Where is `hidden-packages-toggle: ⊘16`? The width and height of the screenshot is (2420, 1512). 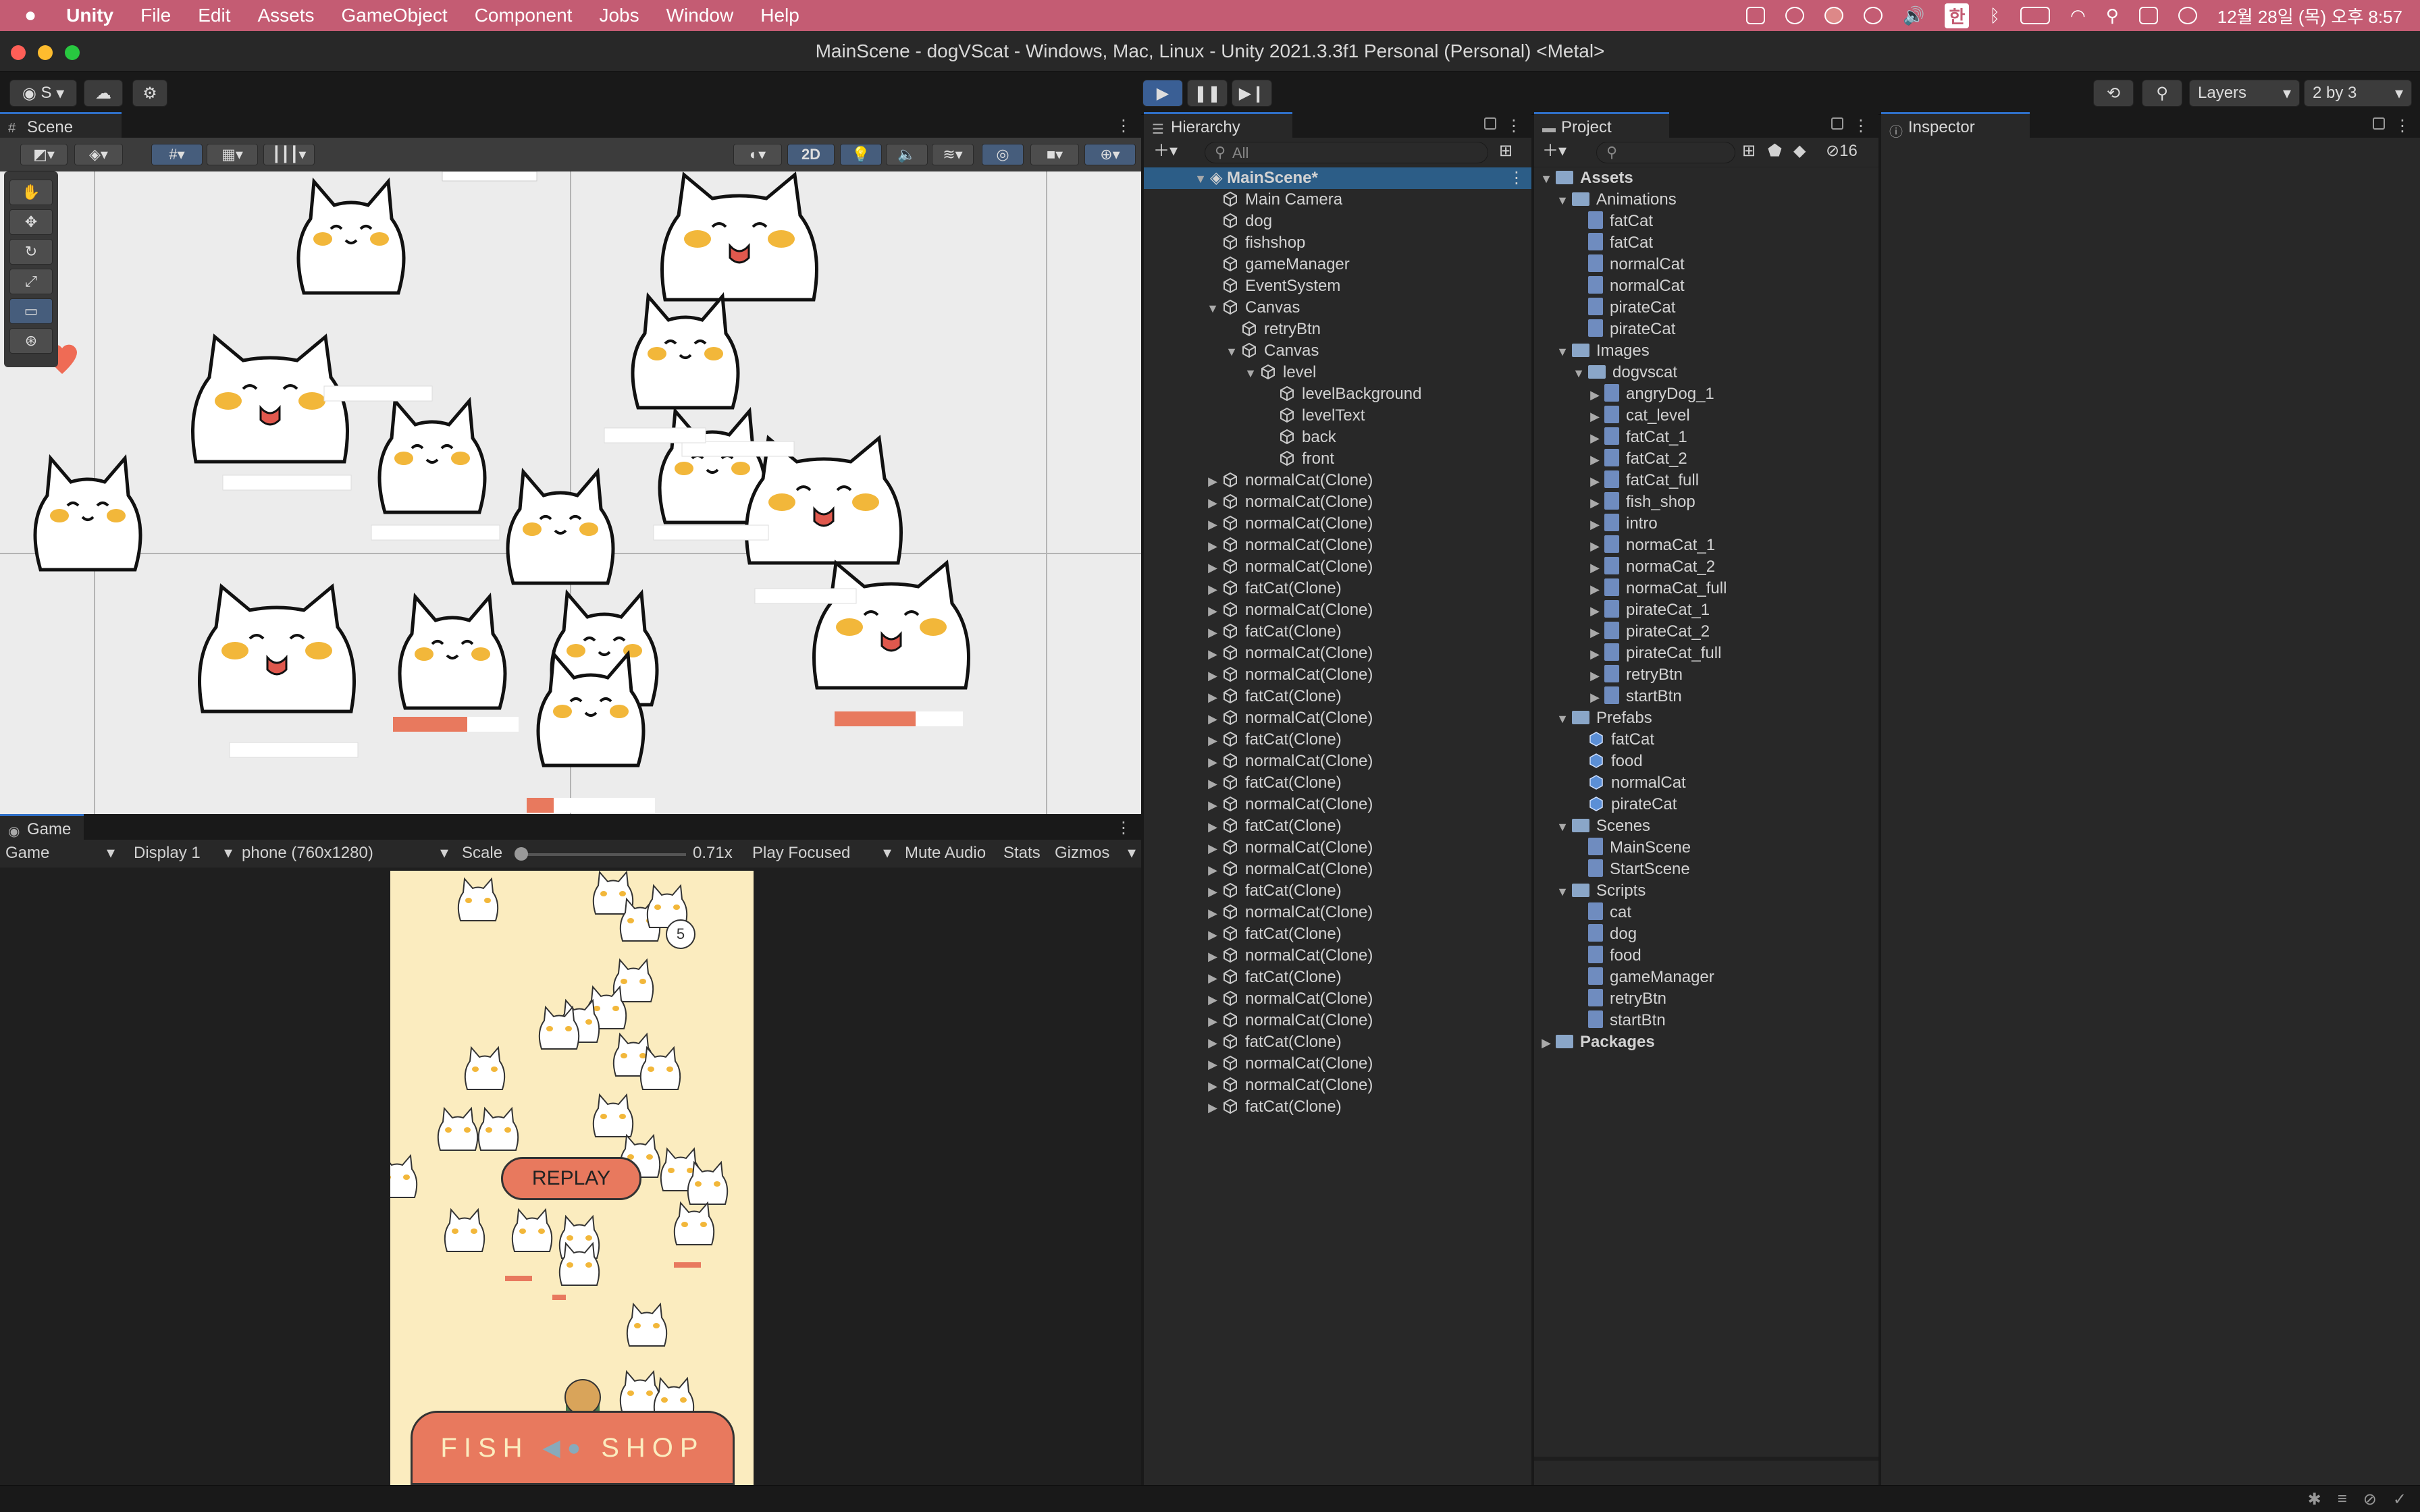 hidden-packages-toggle: ⊘16 is located at coordinates (1842, 151).